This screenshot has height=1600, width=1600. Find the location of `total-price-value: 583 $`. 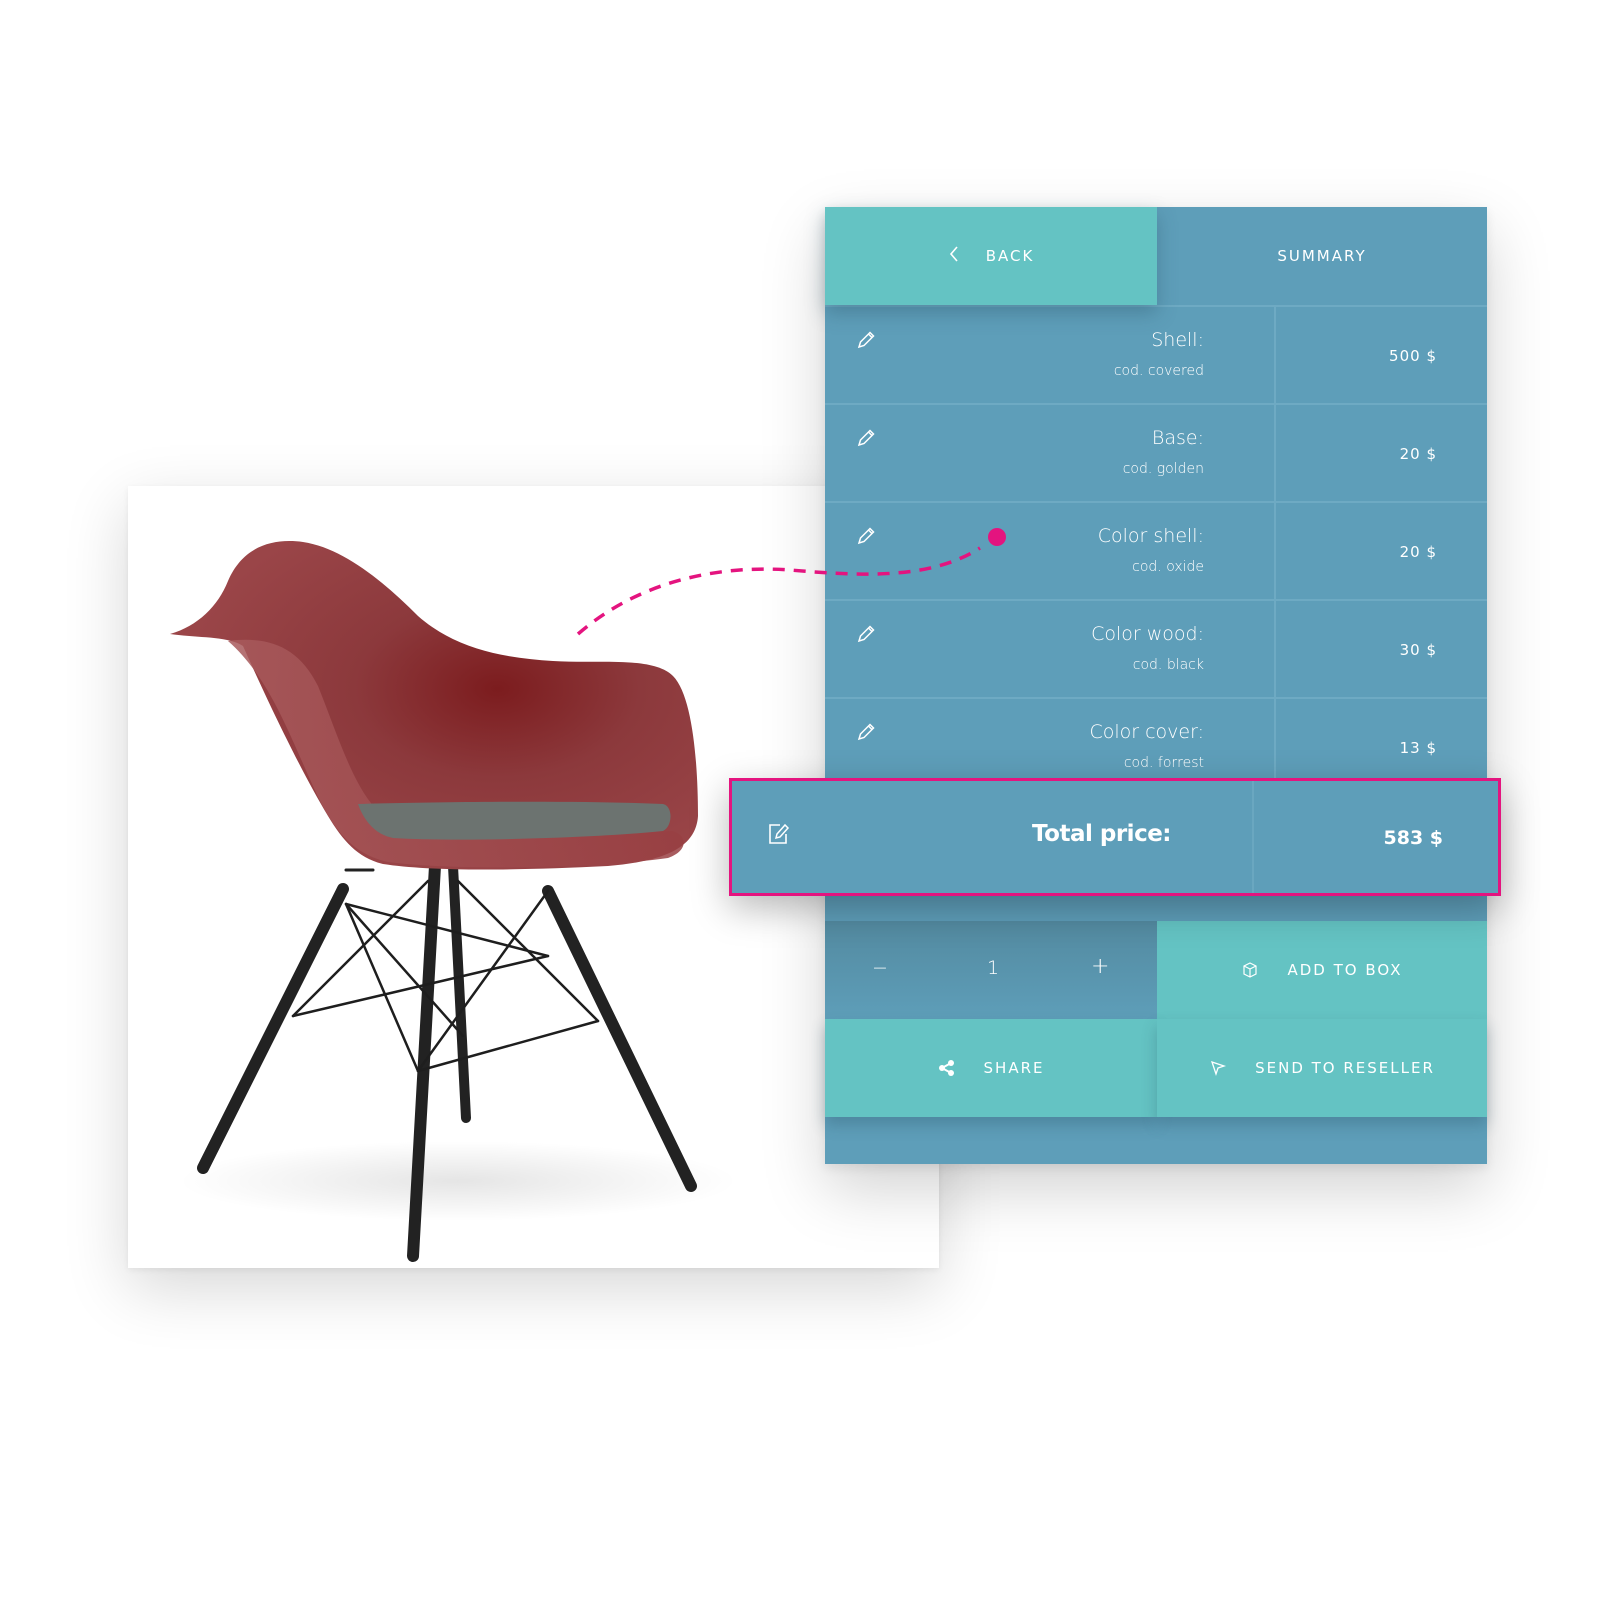

total-price-value: 583 $ is located at coordinates (1413, 838).